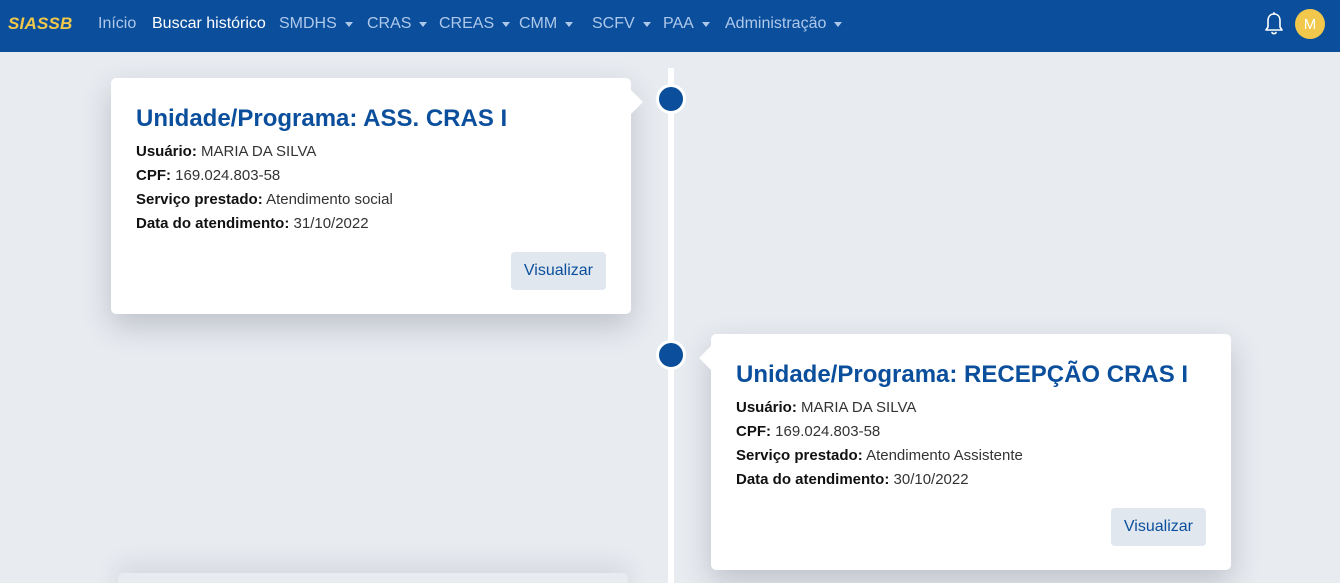 The image size is (1340, 583). What do you see at coordinates (671, 325) in the screenshot?
I see `timeline-line` at bounding box center [671, 325].